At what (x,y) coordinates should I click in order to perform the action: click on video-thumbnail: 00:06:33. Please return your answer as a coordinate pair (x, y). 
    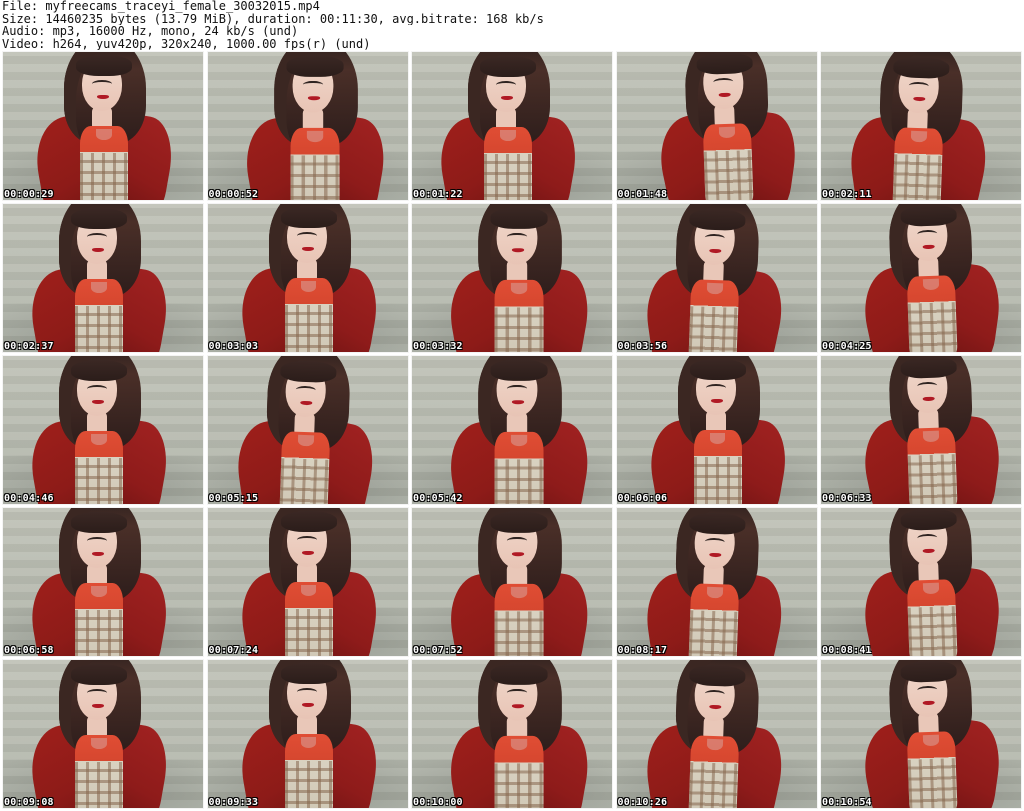
    Looking at the image, I should click on (921, 430).